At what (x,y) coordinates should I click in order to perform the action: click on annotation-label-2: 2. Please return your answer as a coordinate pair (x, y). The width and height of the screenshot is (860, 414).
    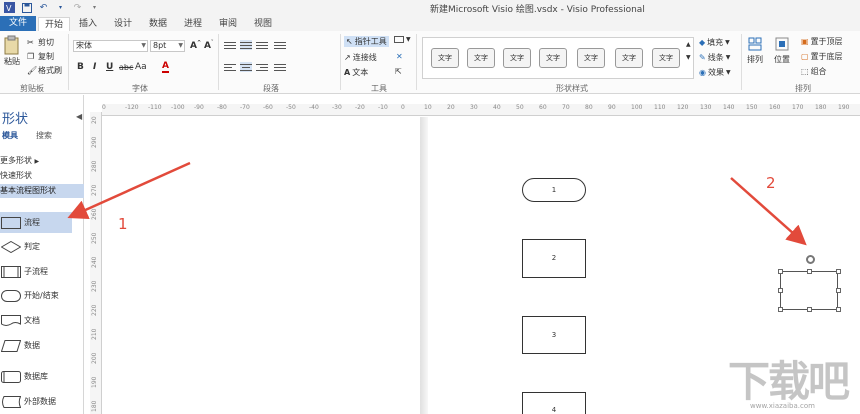
    Looking at the image, I should click on (771, 183).